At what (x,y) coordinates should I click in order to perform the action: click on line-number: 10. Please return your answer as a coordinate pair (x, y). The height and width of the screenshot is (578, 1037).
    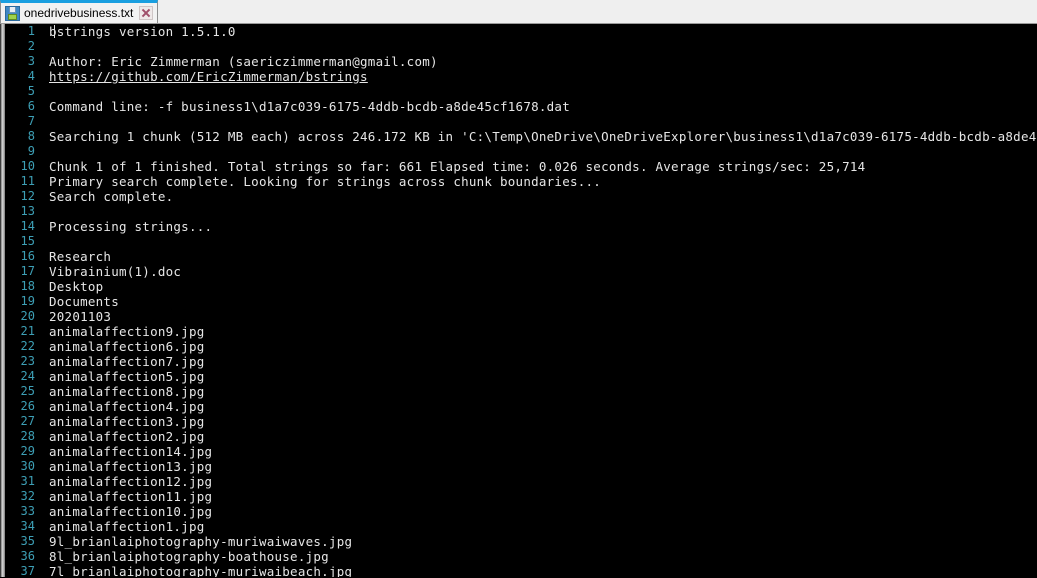
    Looking at the image, I should click on (27, 166).